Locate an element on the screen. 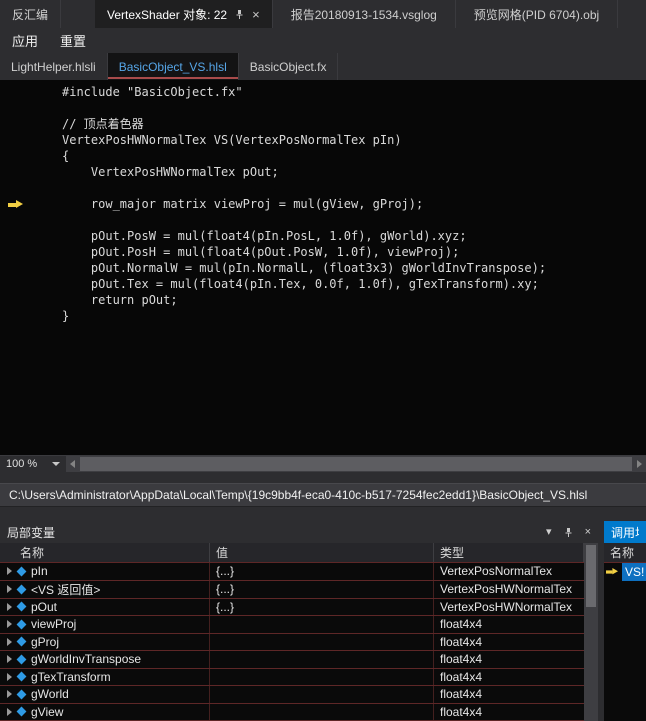 Image resolution: width=646 pixels, height=721 pixels. tab-vertexshader-object: VertexShader 对象: 22 × is located at coordinates (184, 14).